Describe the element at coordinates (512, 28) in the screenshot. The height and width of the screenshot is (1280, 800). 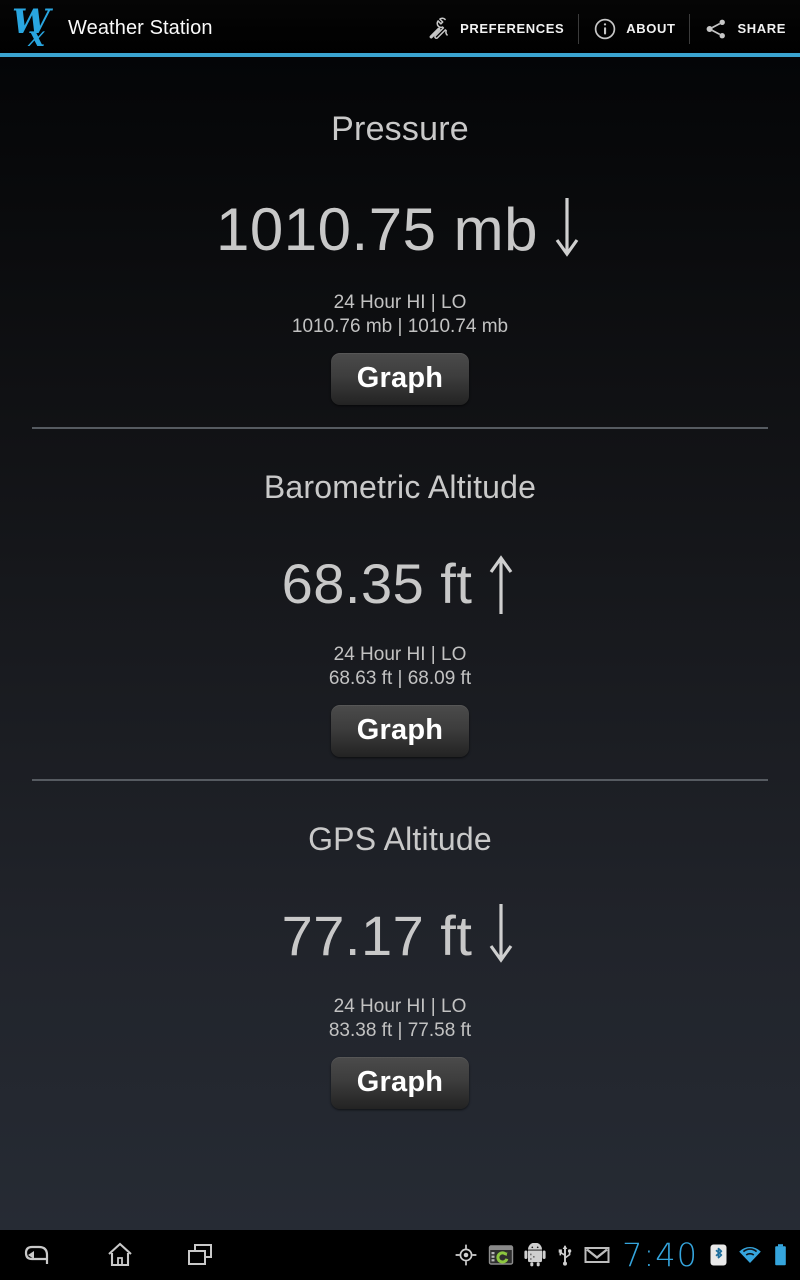
I see `preferences-label: PREFERENCES` at that location.